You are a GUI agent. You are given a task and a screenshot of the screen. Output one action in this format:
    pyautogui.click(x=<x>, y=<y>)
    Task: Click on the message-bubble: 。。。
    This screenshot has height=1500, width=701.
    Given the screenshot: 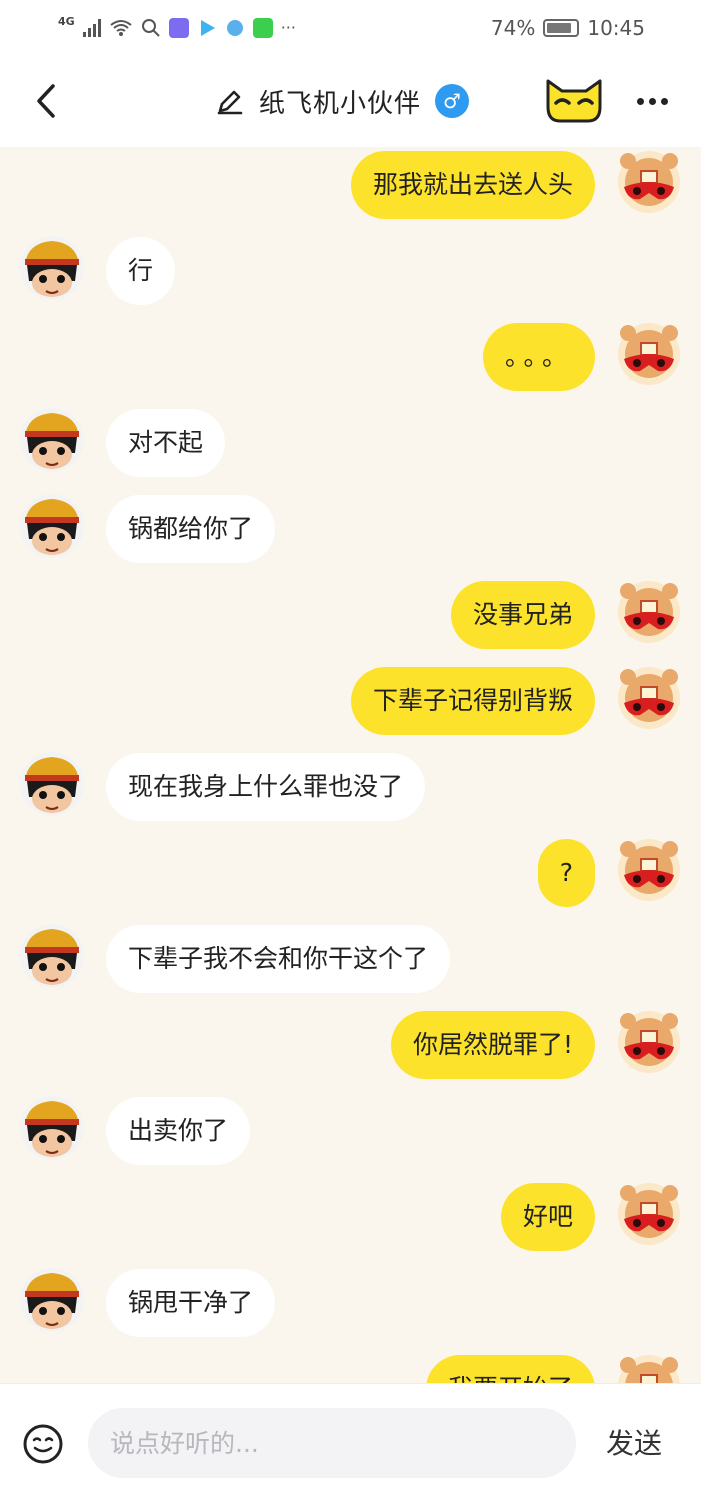 What is the action you would take?
    pyautogui.click(x=538, y=357)
    